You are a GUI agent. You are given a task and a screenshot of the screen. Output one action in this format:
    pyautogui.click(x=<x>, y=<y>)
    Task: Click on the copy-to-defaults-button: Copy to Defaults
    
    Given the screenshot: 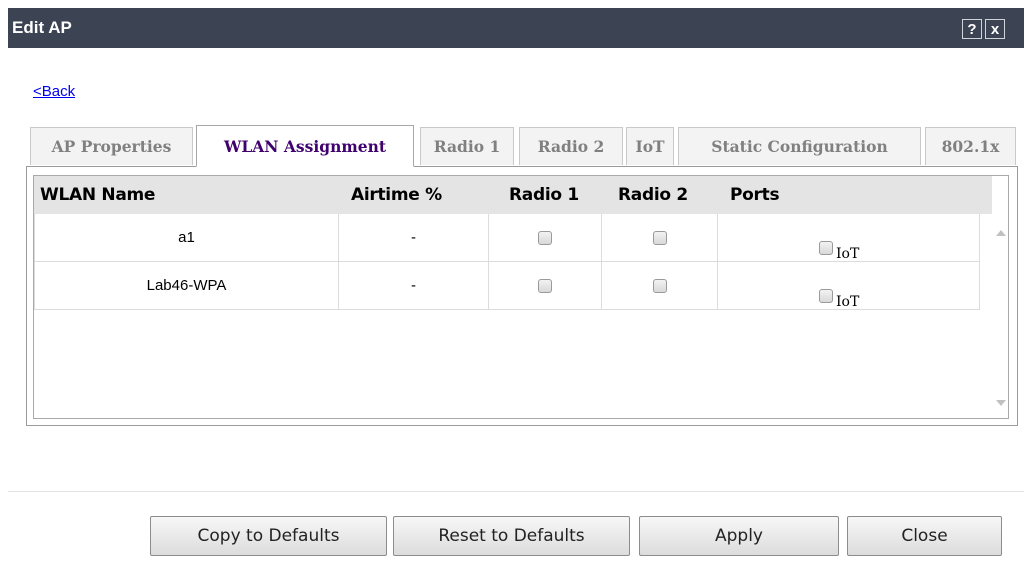 What is the action you would take?
    pyautogui.click(x=268, y=536)
    